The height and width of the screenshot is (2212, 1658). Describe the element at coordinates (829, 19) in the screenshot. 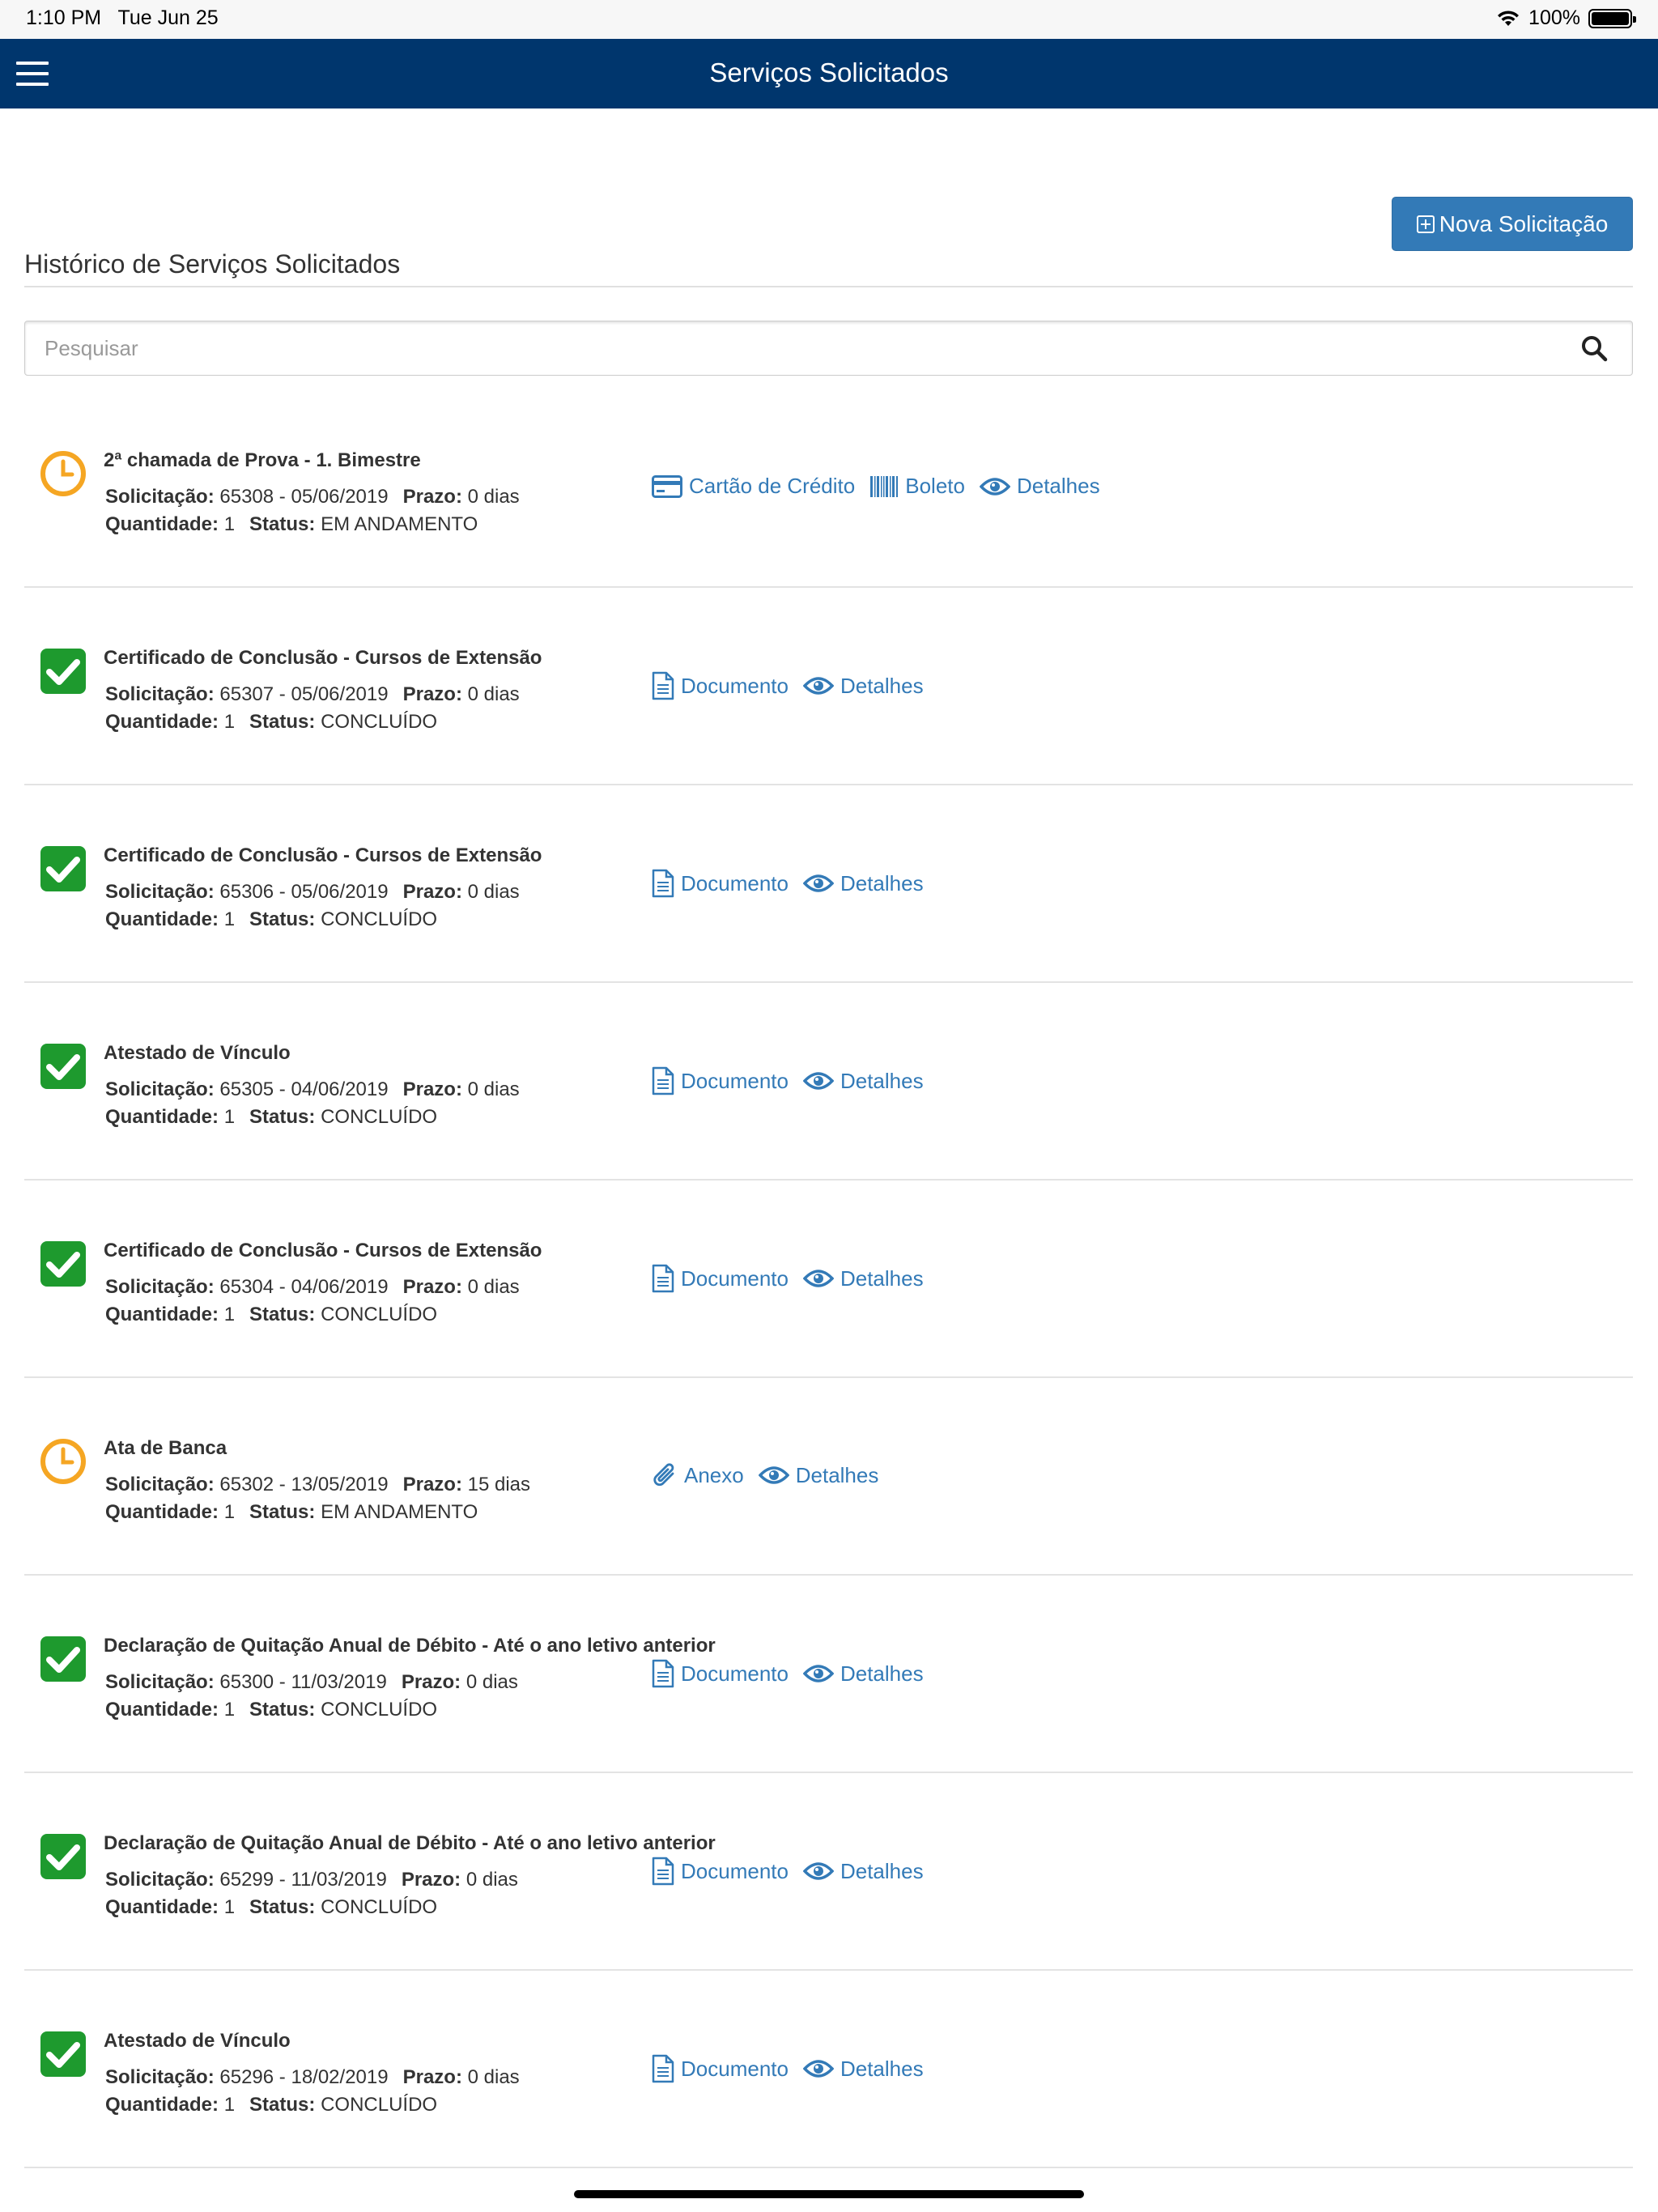

I see `status-bar: 1:10 PM Tue Jun 25 100%` at that location.